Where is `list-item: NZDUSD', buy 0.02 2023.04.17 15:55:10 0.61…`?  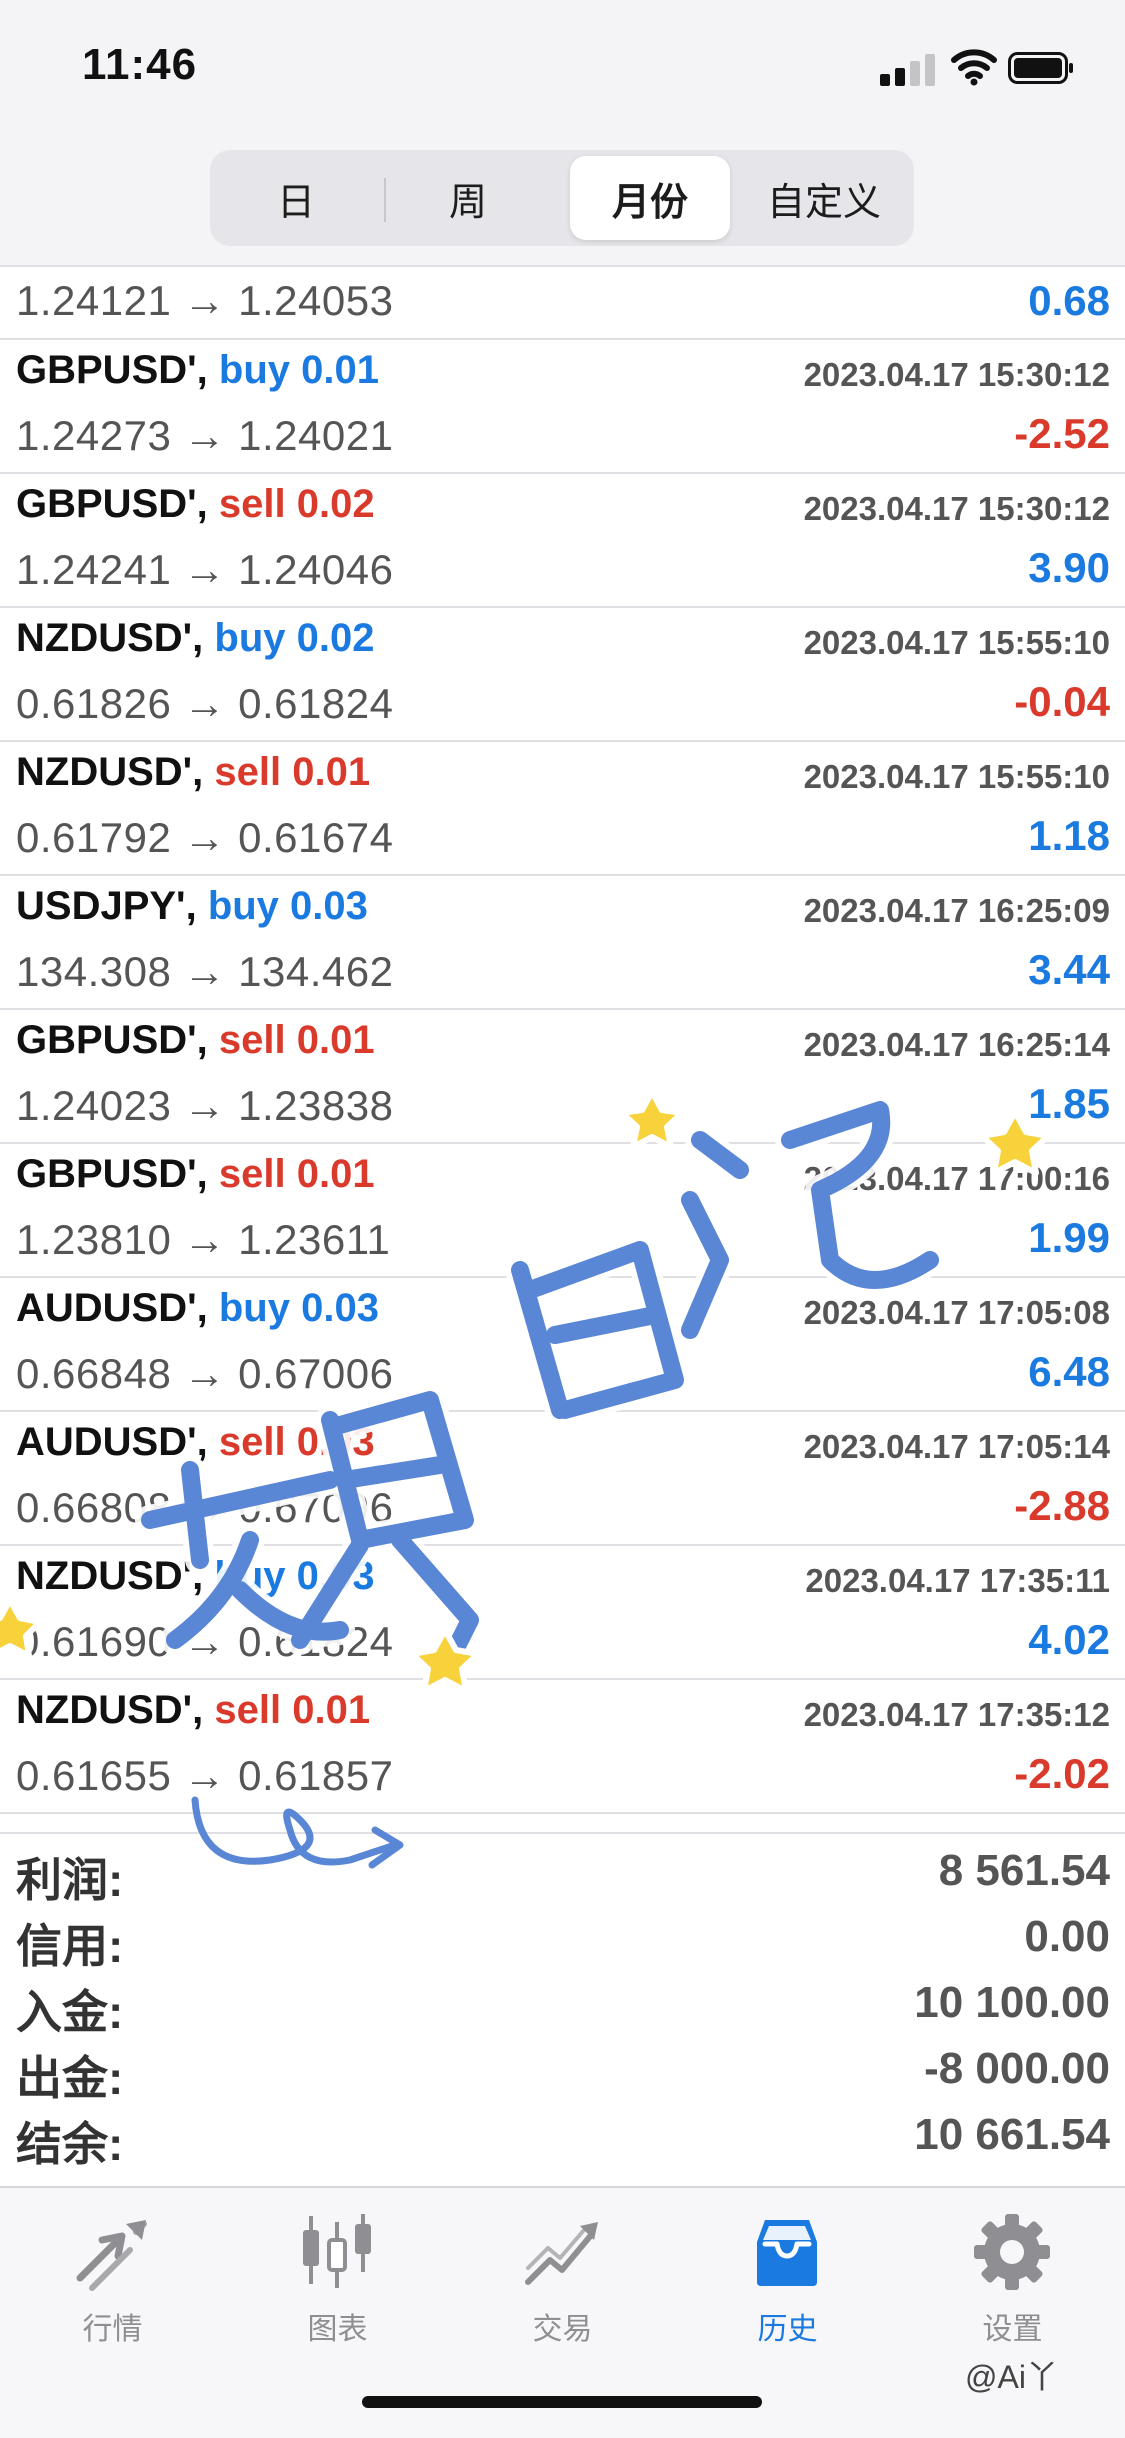
list-item: NZDUSD', buy 0.02 2023.04.17 15:55:10 0.61… is located at coordinates (562, 675).